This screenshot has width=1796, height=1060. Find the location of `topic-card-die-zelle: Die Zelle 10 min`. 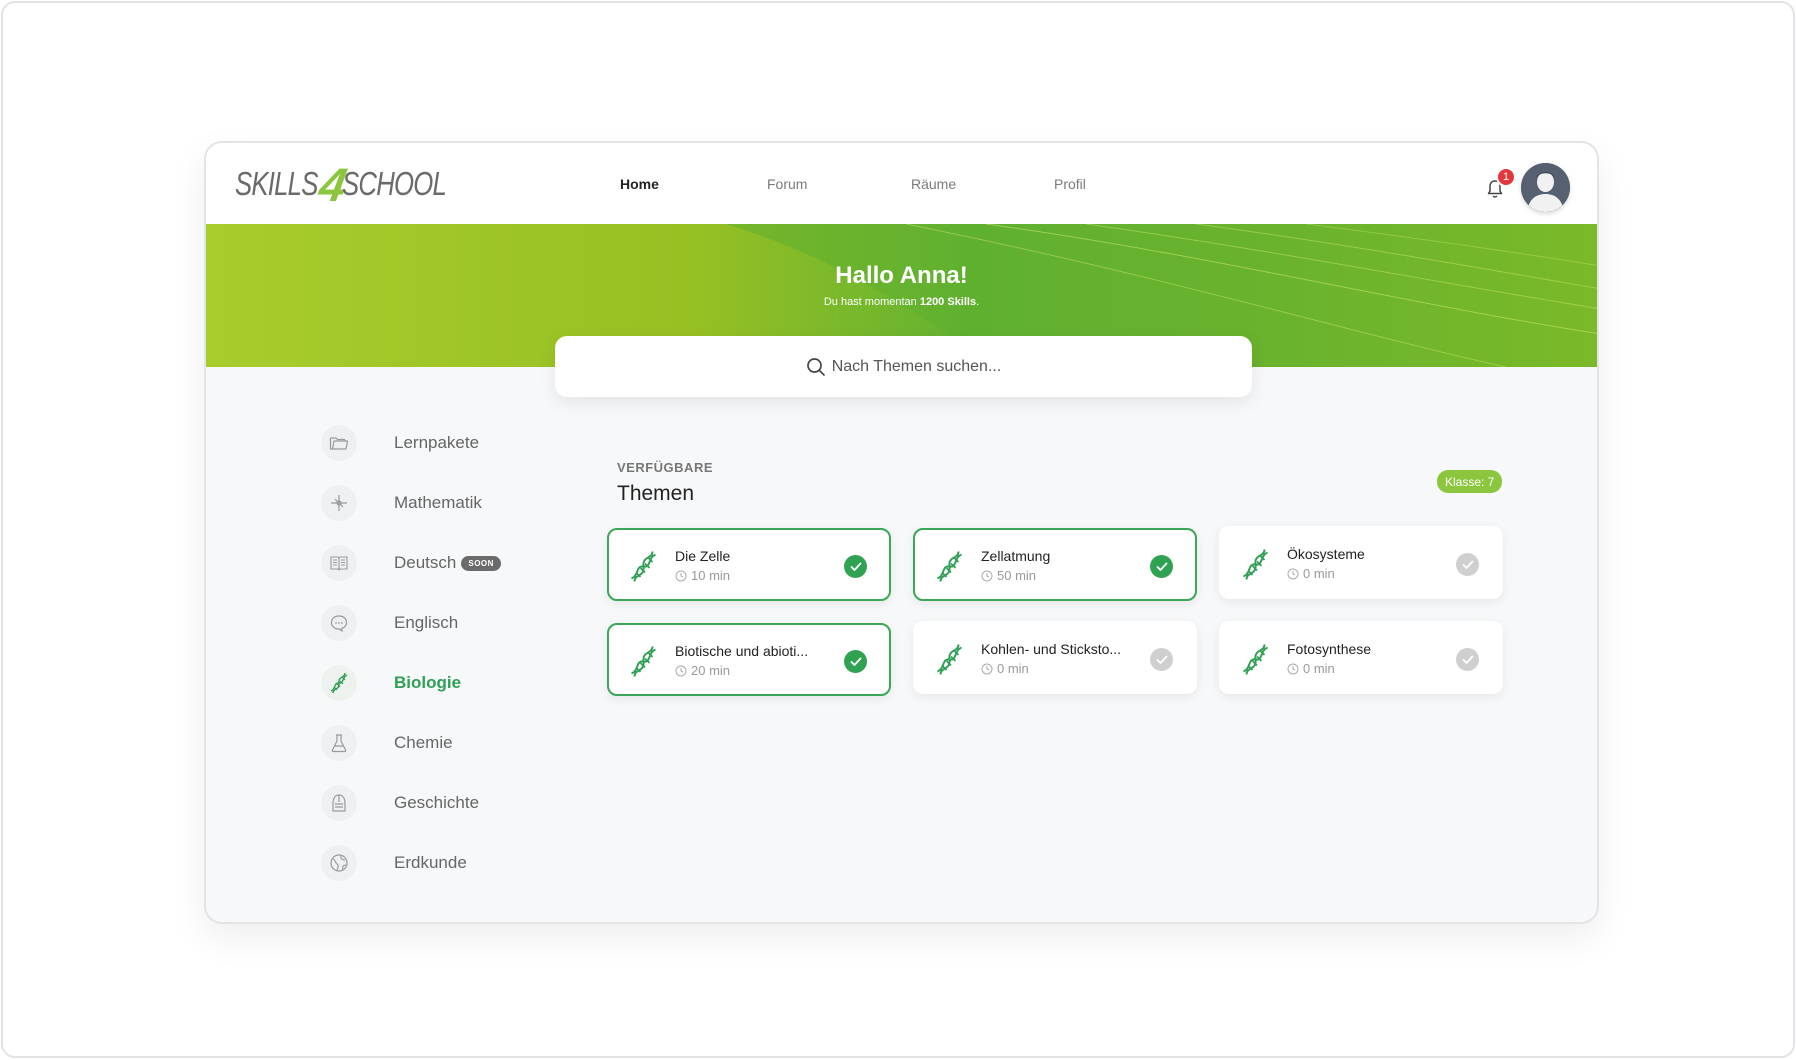

topic-card-die-zelle: Die Zelle 10 min is located at coordinates (749, 564).